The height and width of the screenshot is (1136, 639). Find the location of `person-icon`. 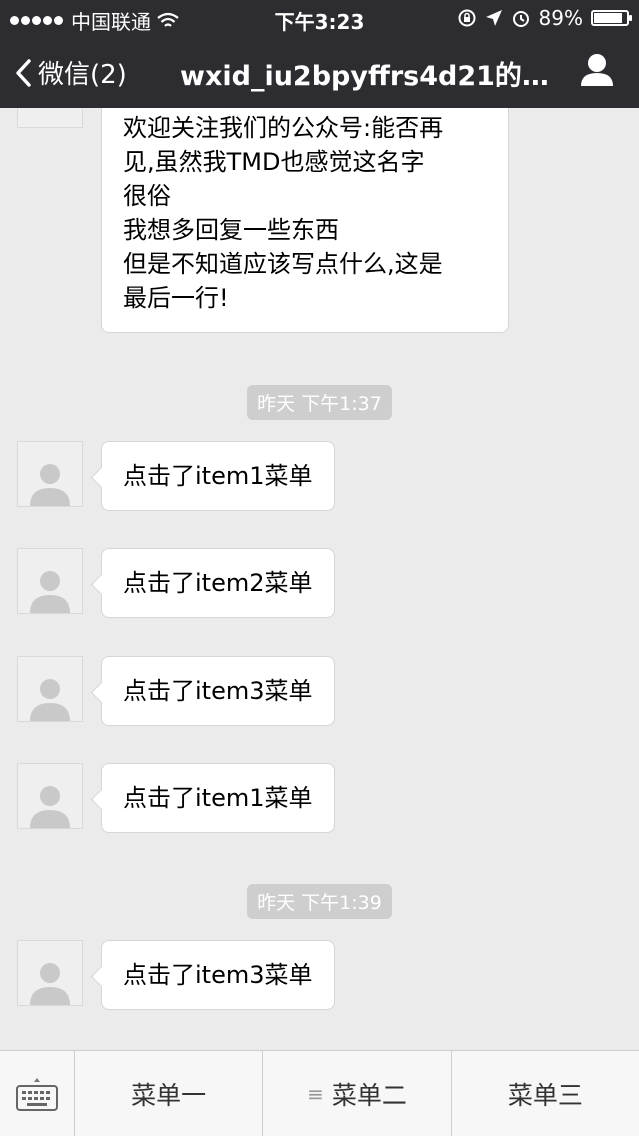

person-icon is located at coordinates (597, 70).